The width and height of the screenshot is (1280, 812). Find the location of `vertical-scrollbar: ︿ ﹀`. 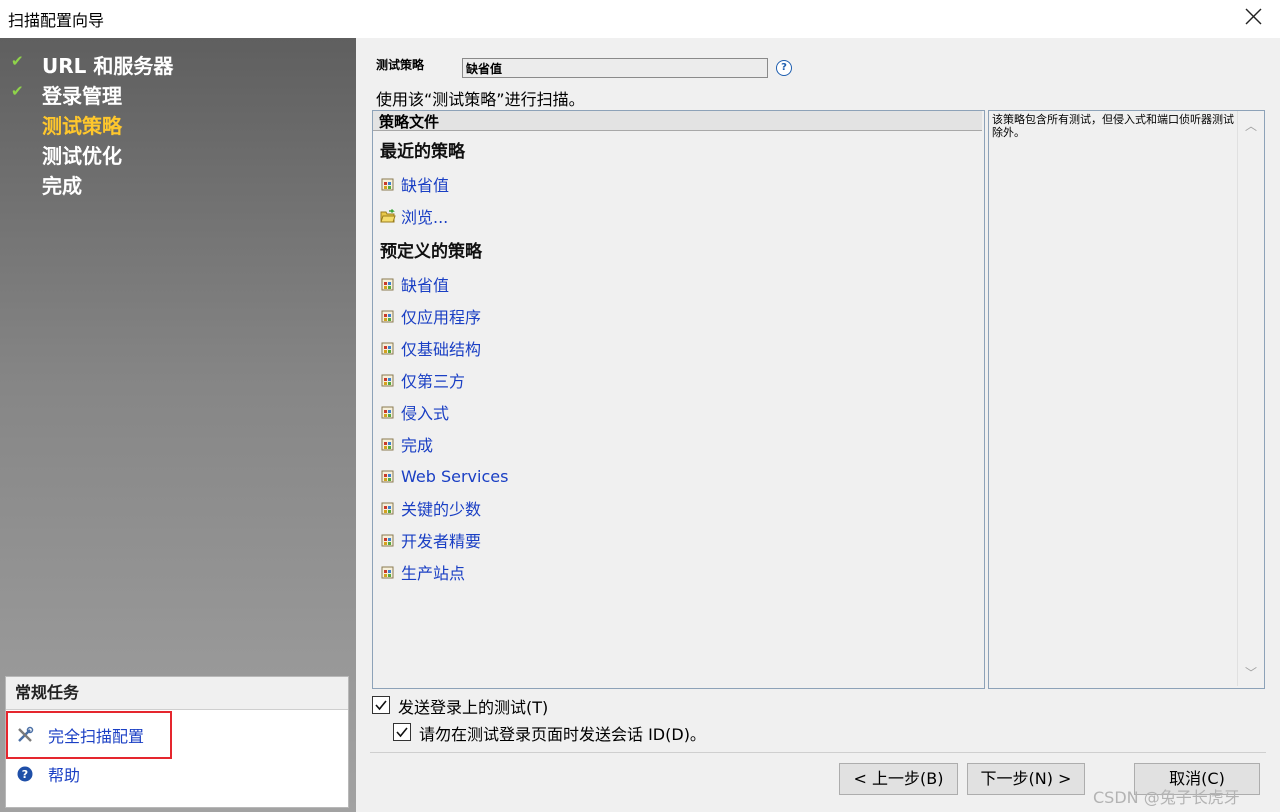

vertical-scrollbar: ︿ ﹀ is located at coordinates (1250, 398).